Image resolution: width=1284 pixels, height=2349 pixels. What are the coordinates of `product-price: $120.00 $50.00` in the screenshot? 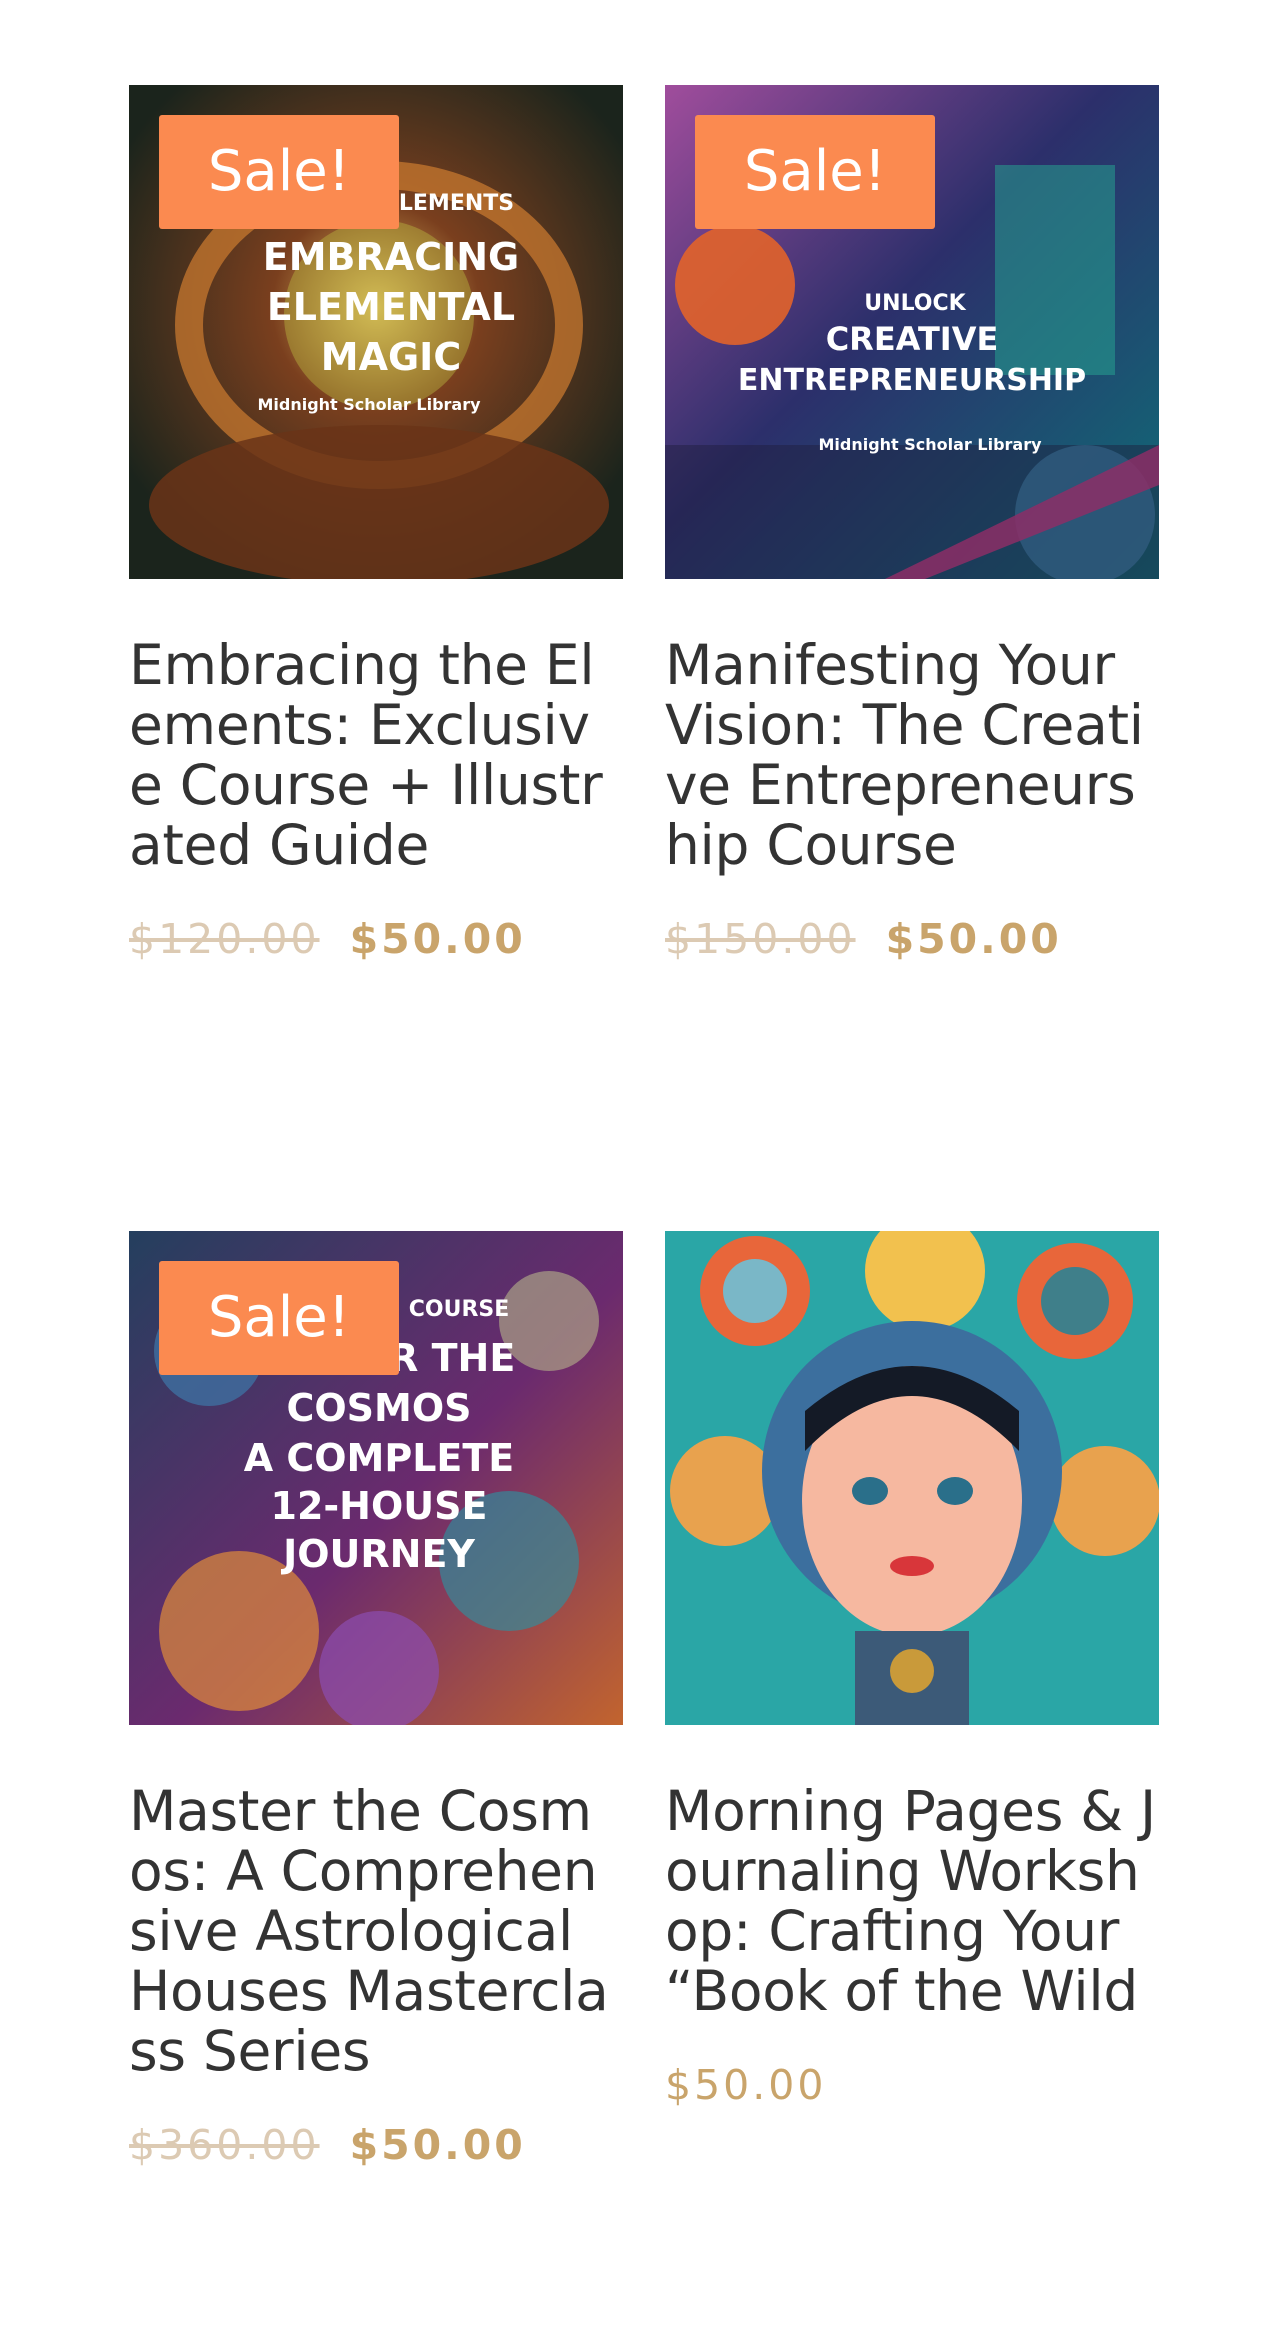 It's located at (376, 939).